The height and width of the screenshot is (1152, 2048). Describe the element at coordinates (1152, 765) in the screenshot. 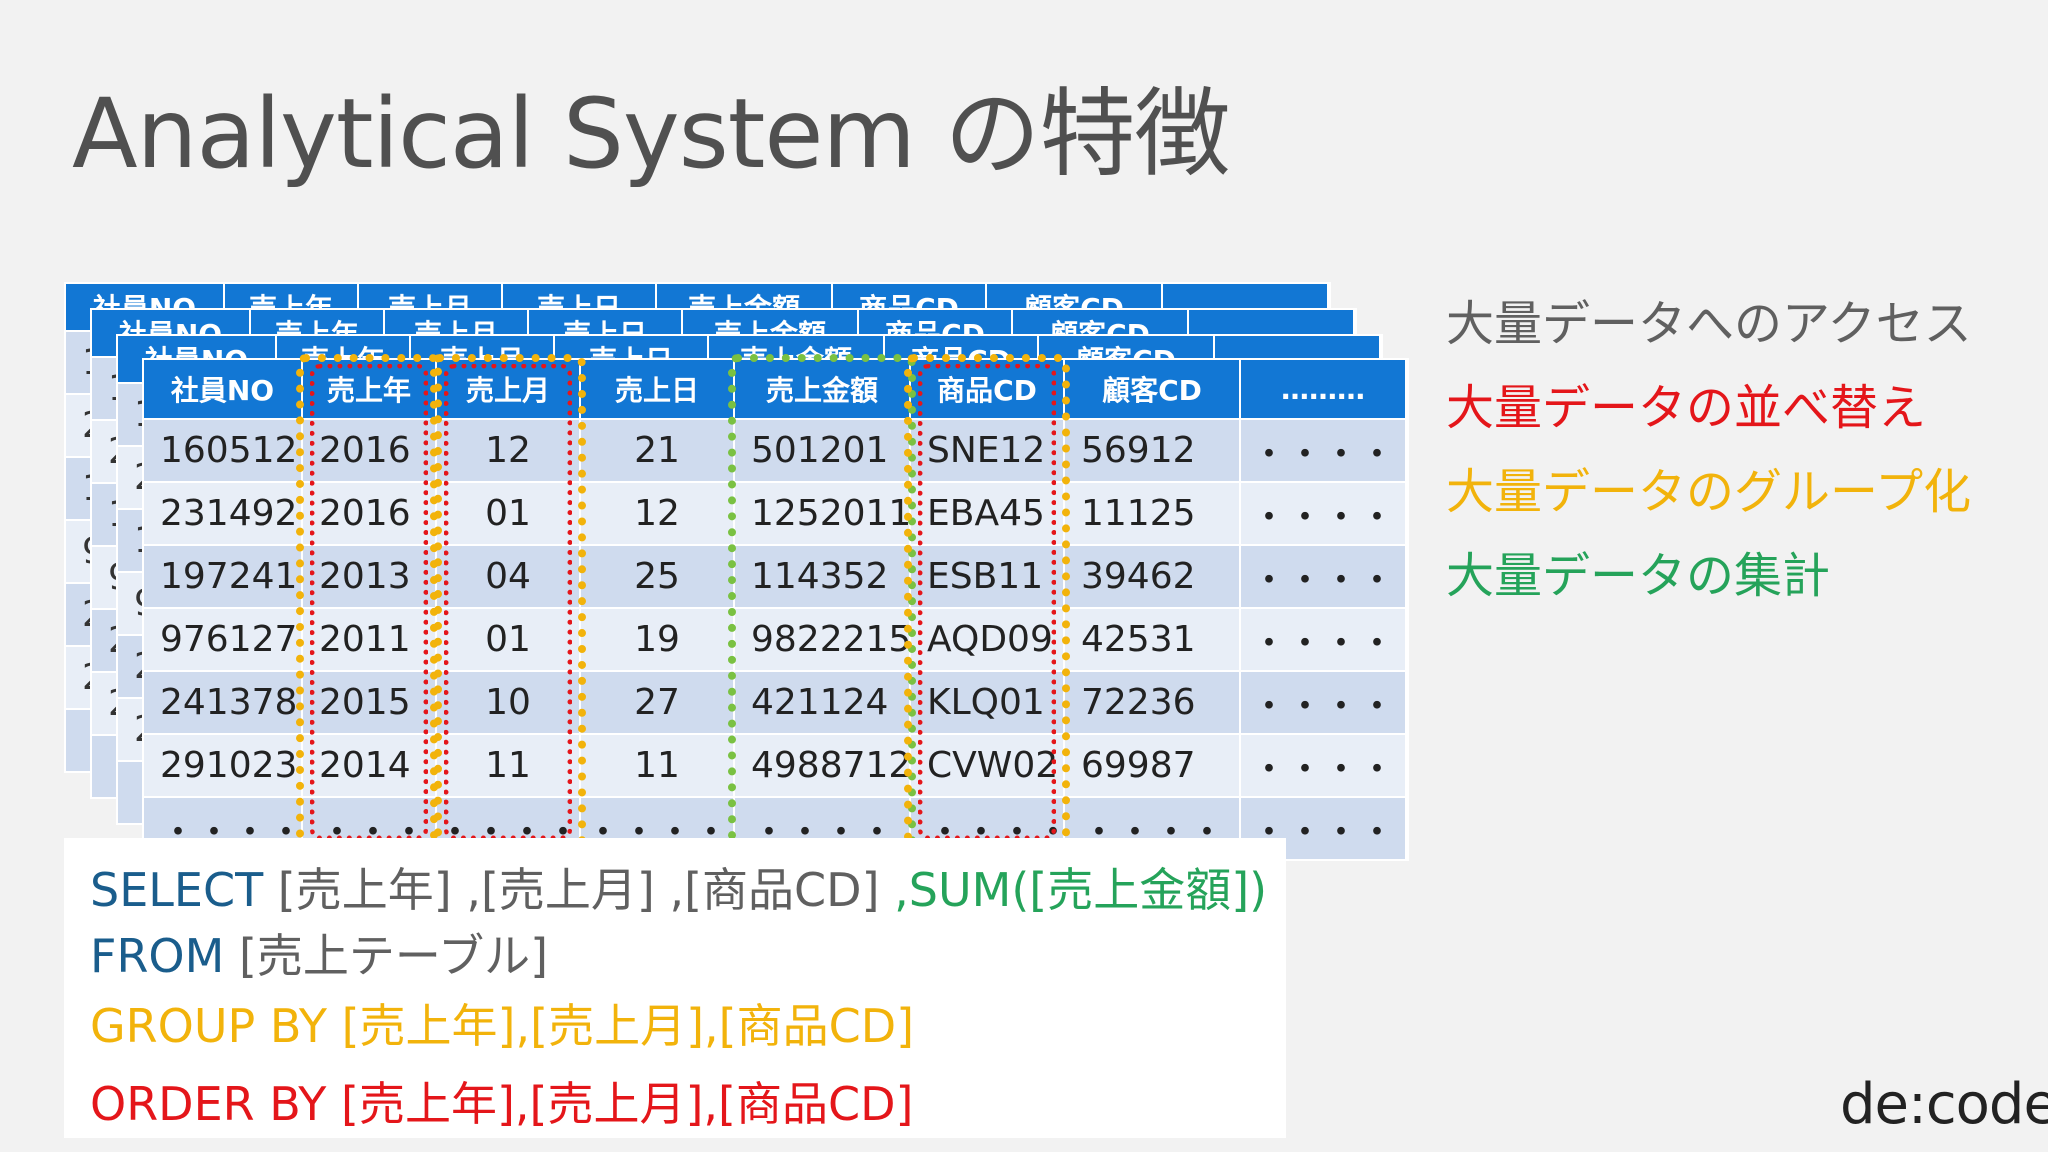

I see `table-cell: 69987` at that location.